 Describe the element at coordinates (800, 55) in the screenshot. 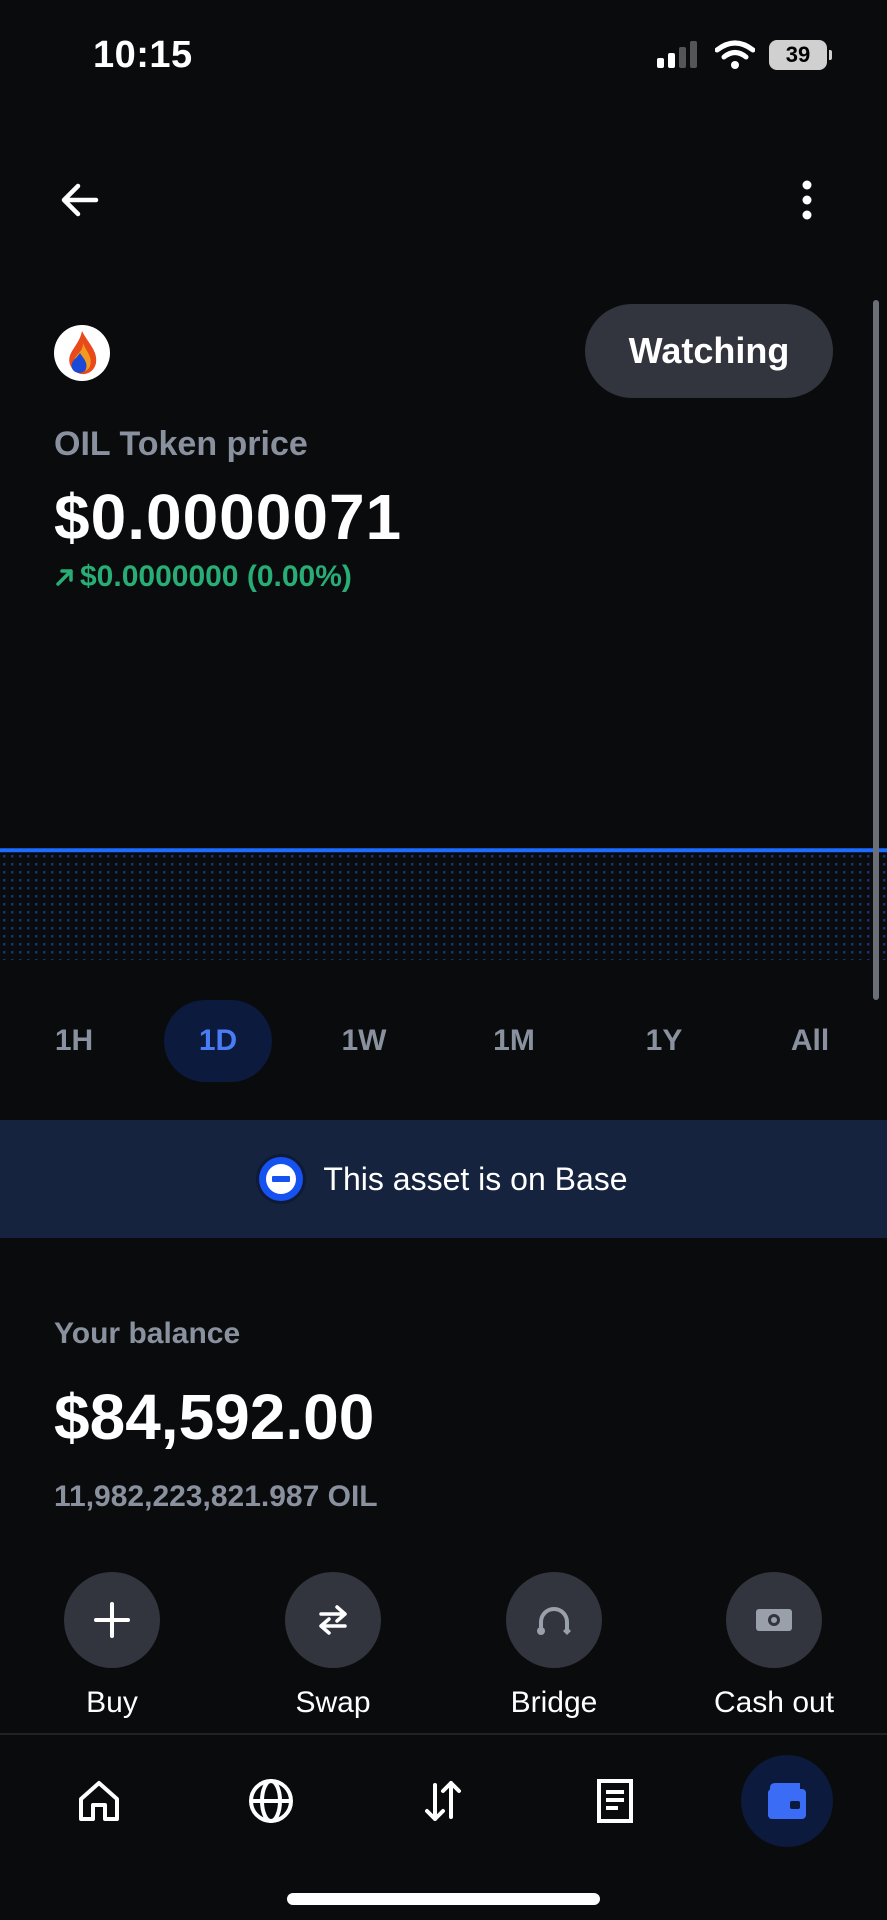

I see `battery-indicator: 39` at that location.